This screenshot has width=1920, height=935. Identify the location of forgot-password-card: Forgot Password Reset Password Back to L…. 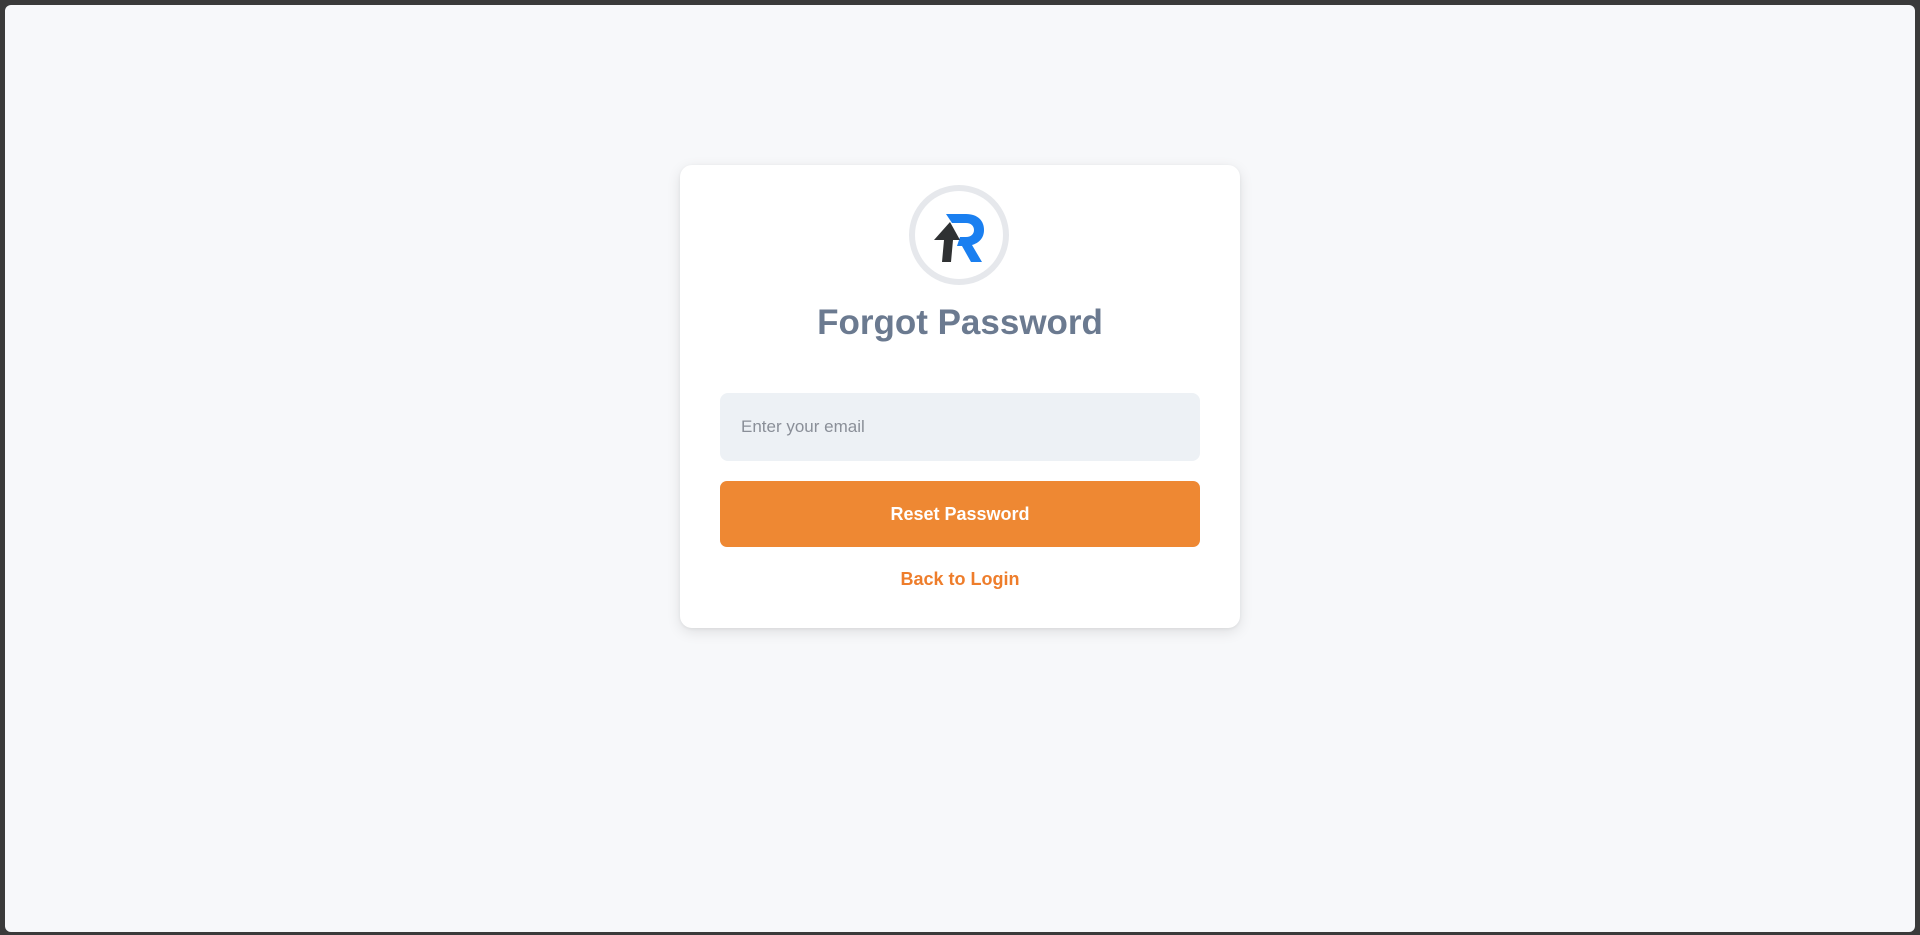
(960, 396).